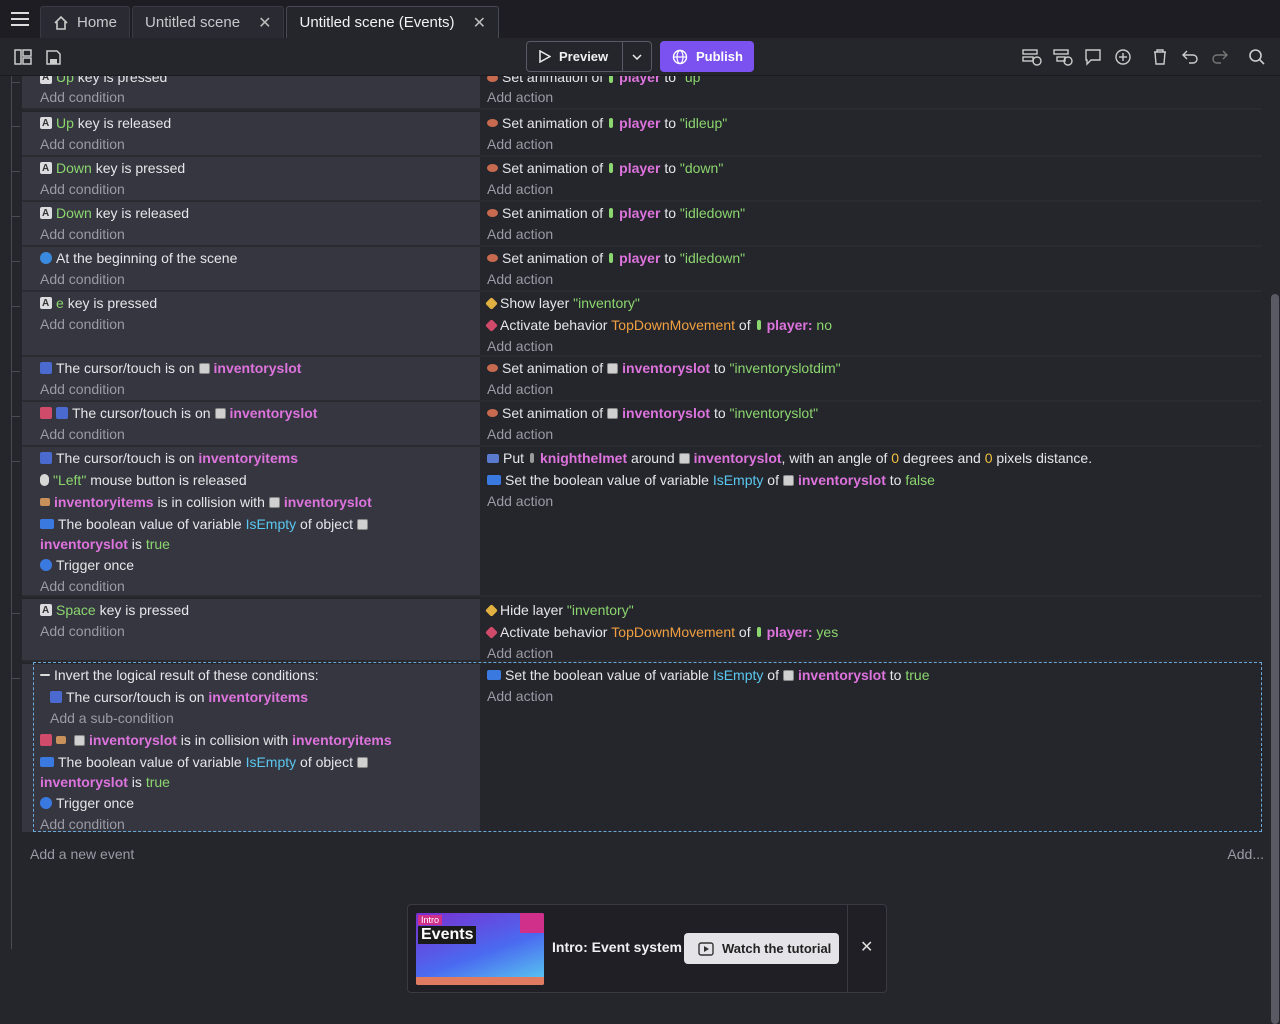 This screenshot has height=1024, width=1280. I want to click on condition: Up key is pressed, so click(260, 81).